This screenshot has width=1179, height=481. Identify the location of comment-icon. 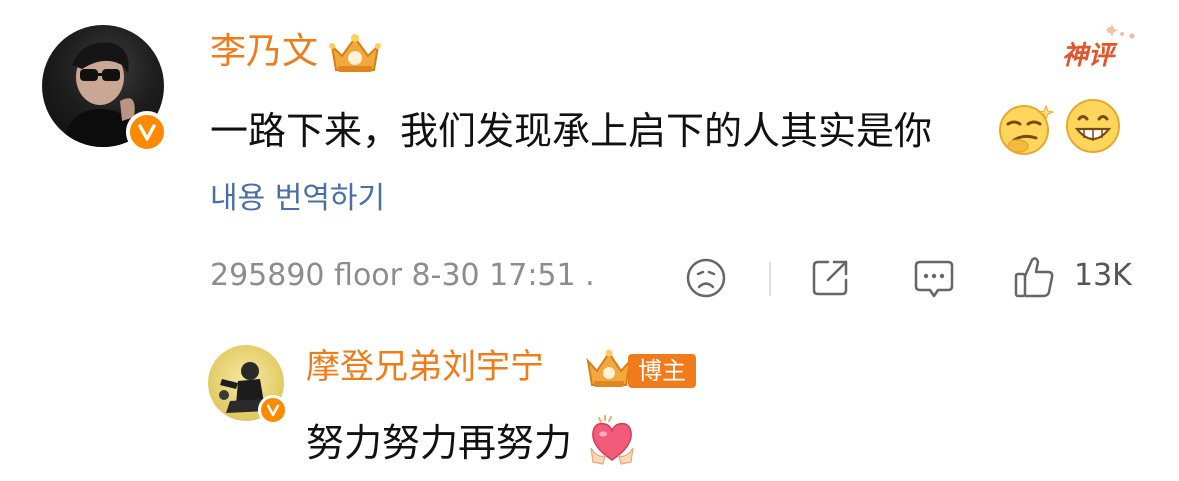
(934, 278).